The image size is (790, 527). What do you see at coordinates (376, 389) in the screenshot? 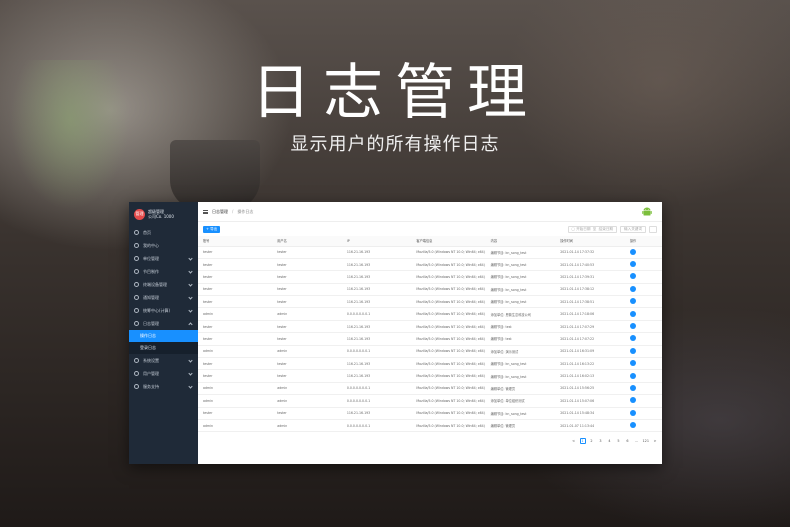
I see `table-cell: 0.0.0.0.0.0.0.1` at bounding box center [376, 389].